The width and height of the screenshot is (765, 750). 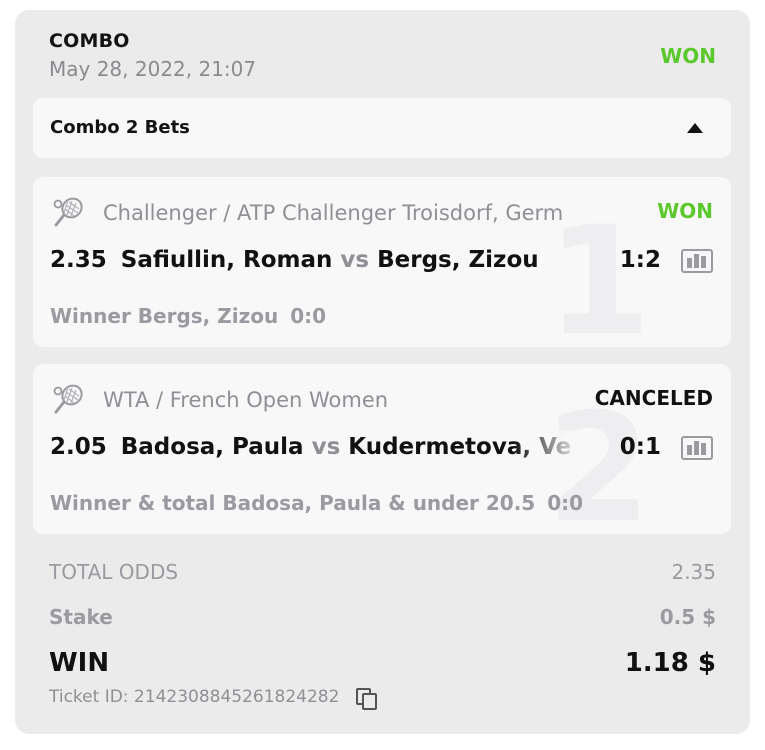 I want to click on stake-label: Stake, so click(x=81, y=617).